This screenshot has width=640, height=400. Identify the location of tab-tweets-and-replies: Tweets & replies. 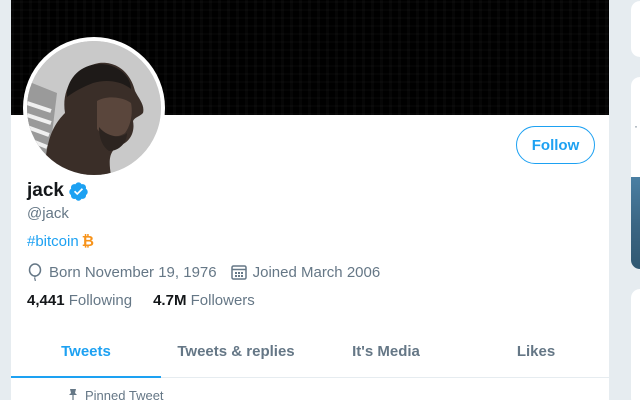
(236, 351).